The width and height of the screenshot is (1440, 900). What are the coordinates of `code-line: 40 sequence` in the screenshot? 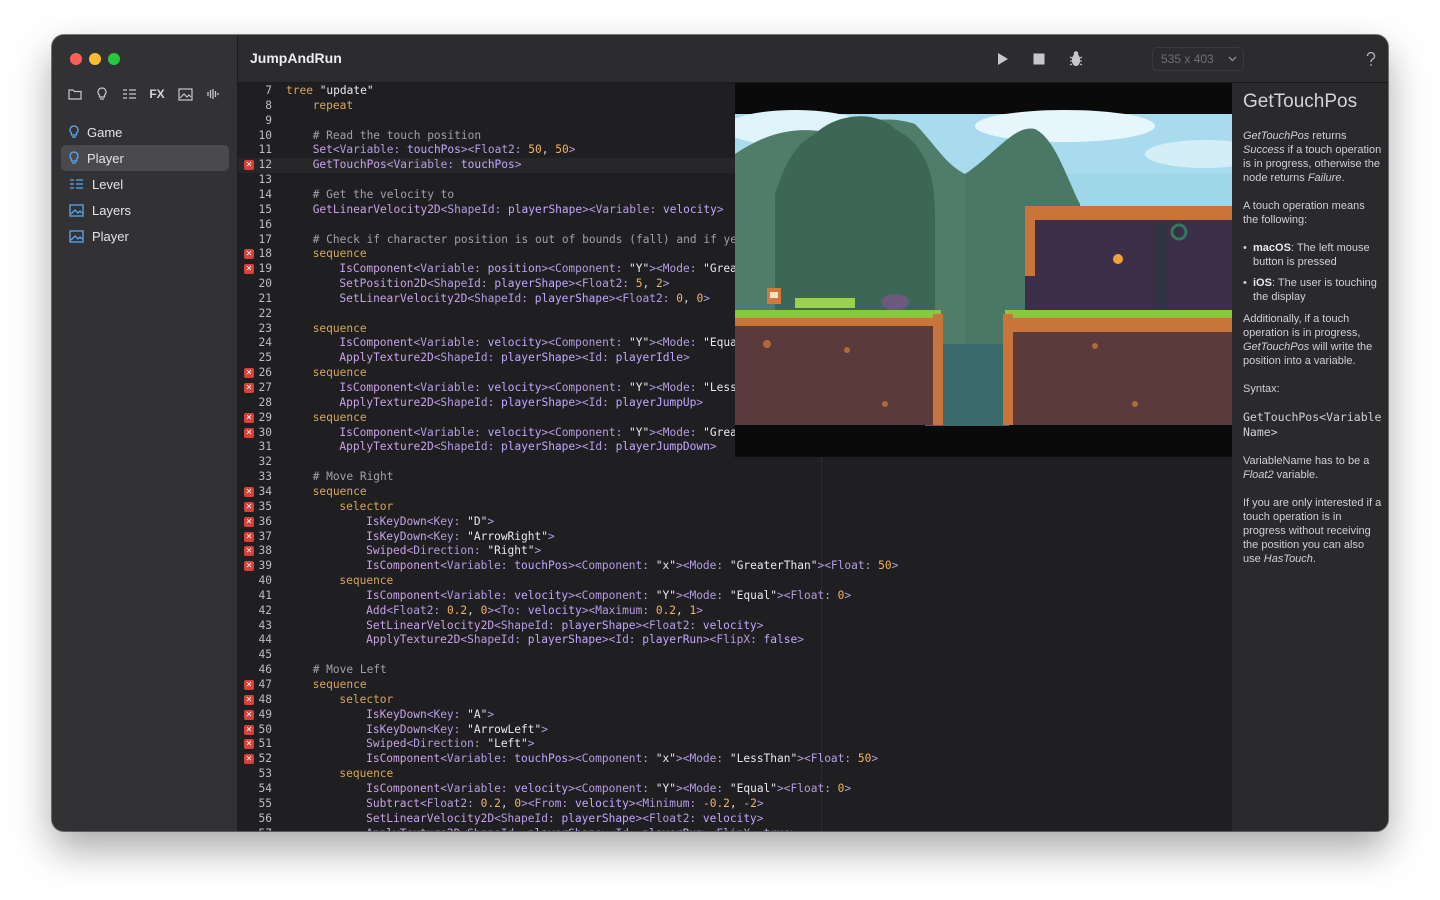 It's located at (735, 581).